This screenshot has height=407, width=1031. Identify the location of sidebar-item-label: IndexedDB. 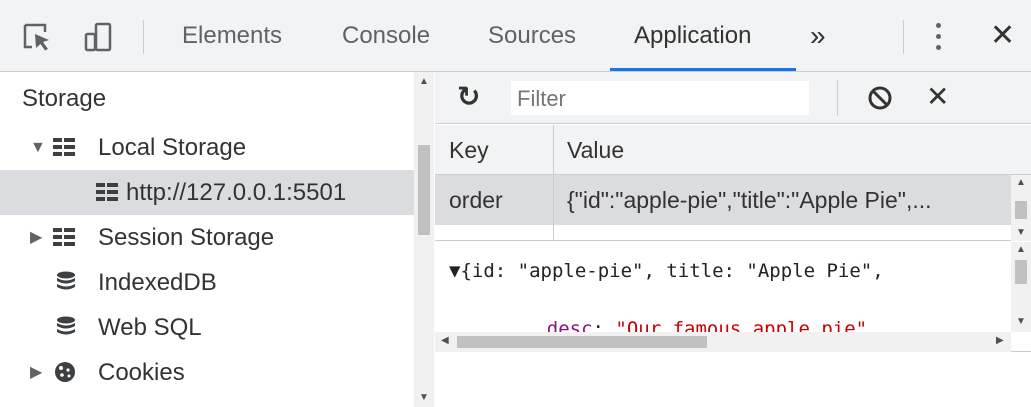
(157, 282).